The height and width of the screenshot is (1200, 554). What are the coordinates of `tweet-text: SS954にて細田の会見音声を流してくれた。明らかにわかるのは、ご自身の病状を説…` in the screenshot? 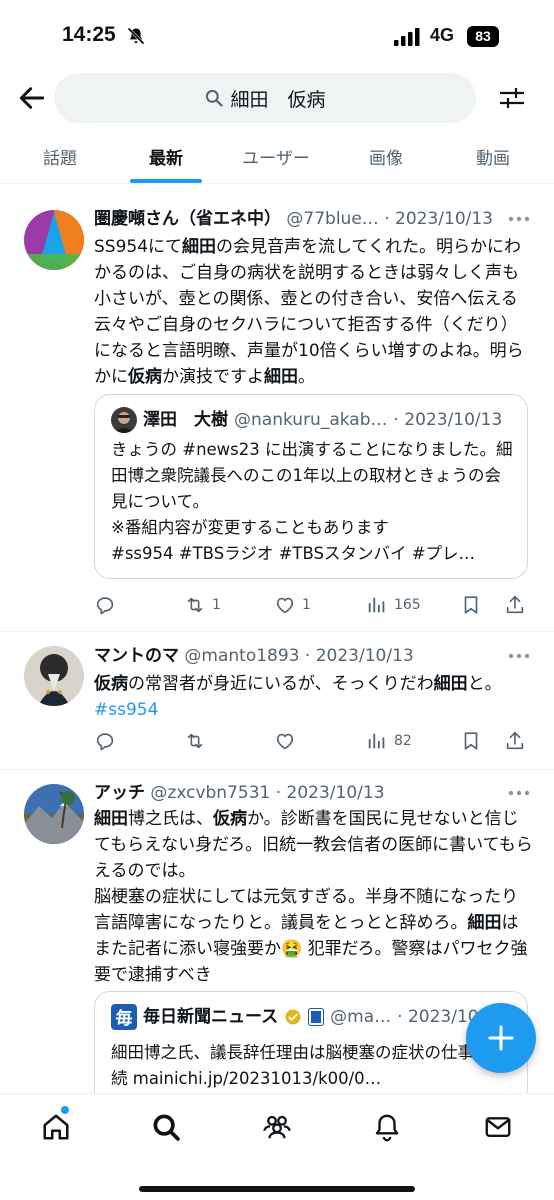 It's located at (309, 312).